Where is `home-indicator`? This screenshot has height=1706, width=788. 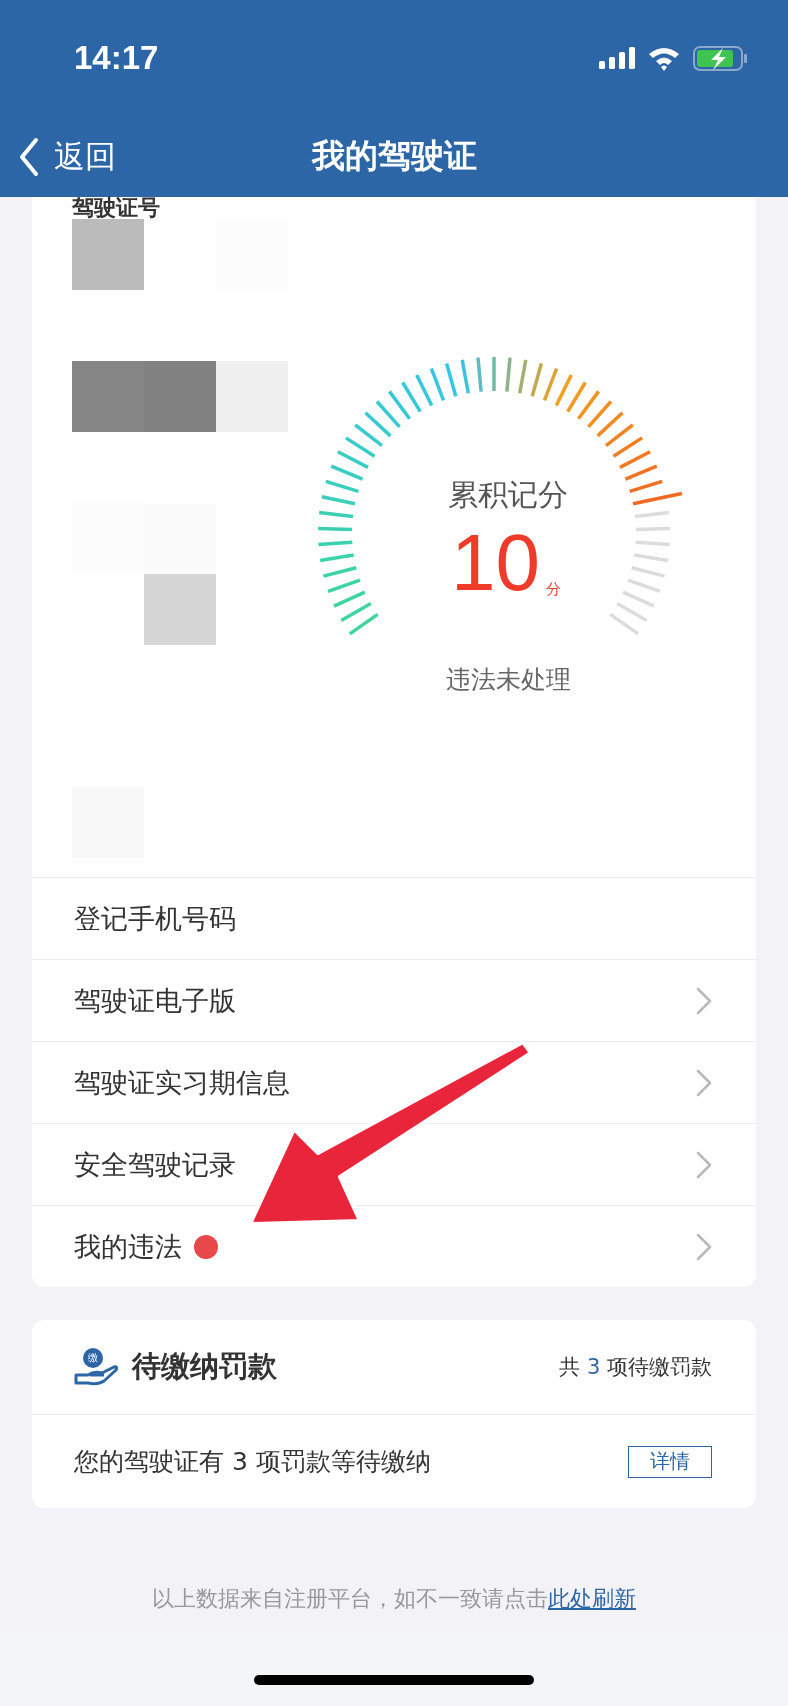 home-indicator is located at coordinates (394, 1680).